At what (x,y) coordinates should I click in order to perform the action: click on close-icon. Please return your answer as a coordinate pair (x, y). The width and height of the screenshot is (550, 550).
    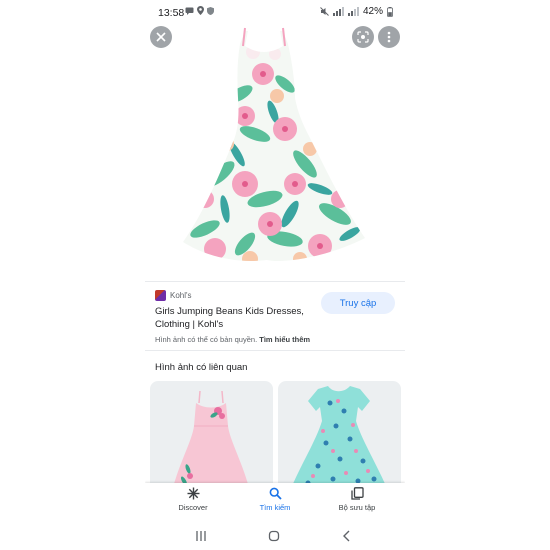
    Looking at the image, I should click on (161, 37).